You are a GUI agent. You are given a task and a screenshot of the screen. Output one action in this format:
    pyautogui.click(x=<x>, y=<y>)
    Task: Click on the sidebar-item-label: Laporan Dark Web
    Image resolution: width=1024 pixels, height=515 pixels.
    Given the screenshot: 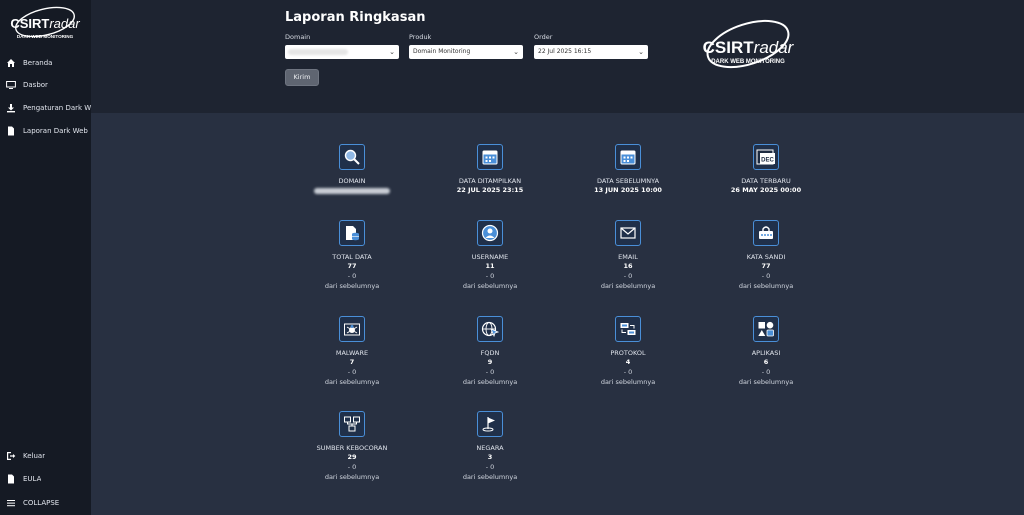 What is the action you would take?
    pyautogui.click(x=55, y=131)
    